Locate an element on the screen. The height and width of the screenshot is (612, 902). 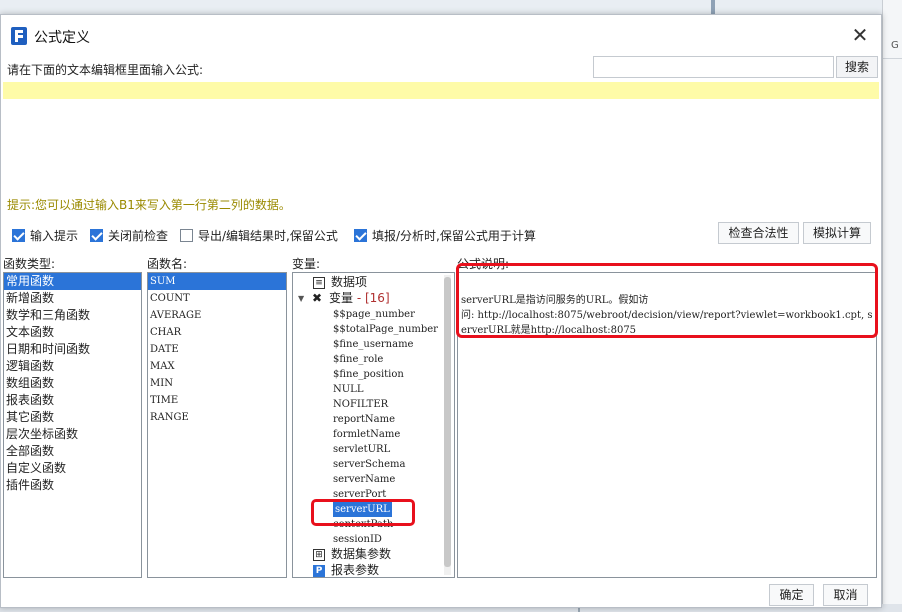
editor-current-line is located at coordinates (441, 90).